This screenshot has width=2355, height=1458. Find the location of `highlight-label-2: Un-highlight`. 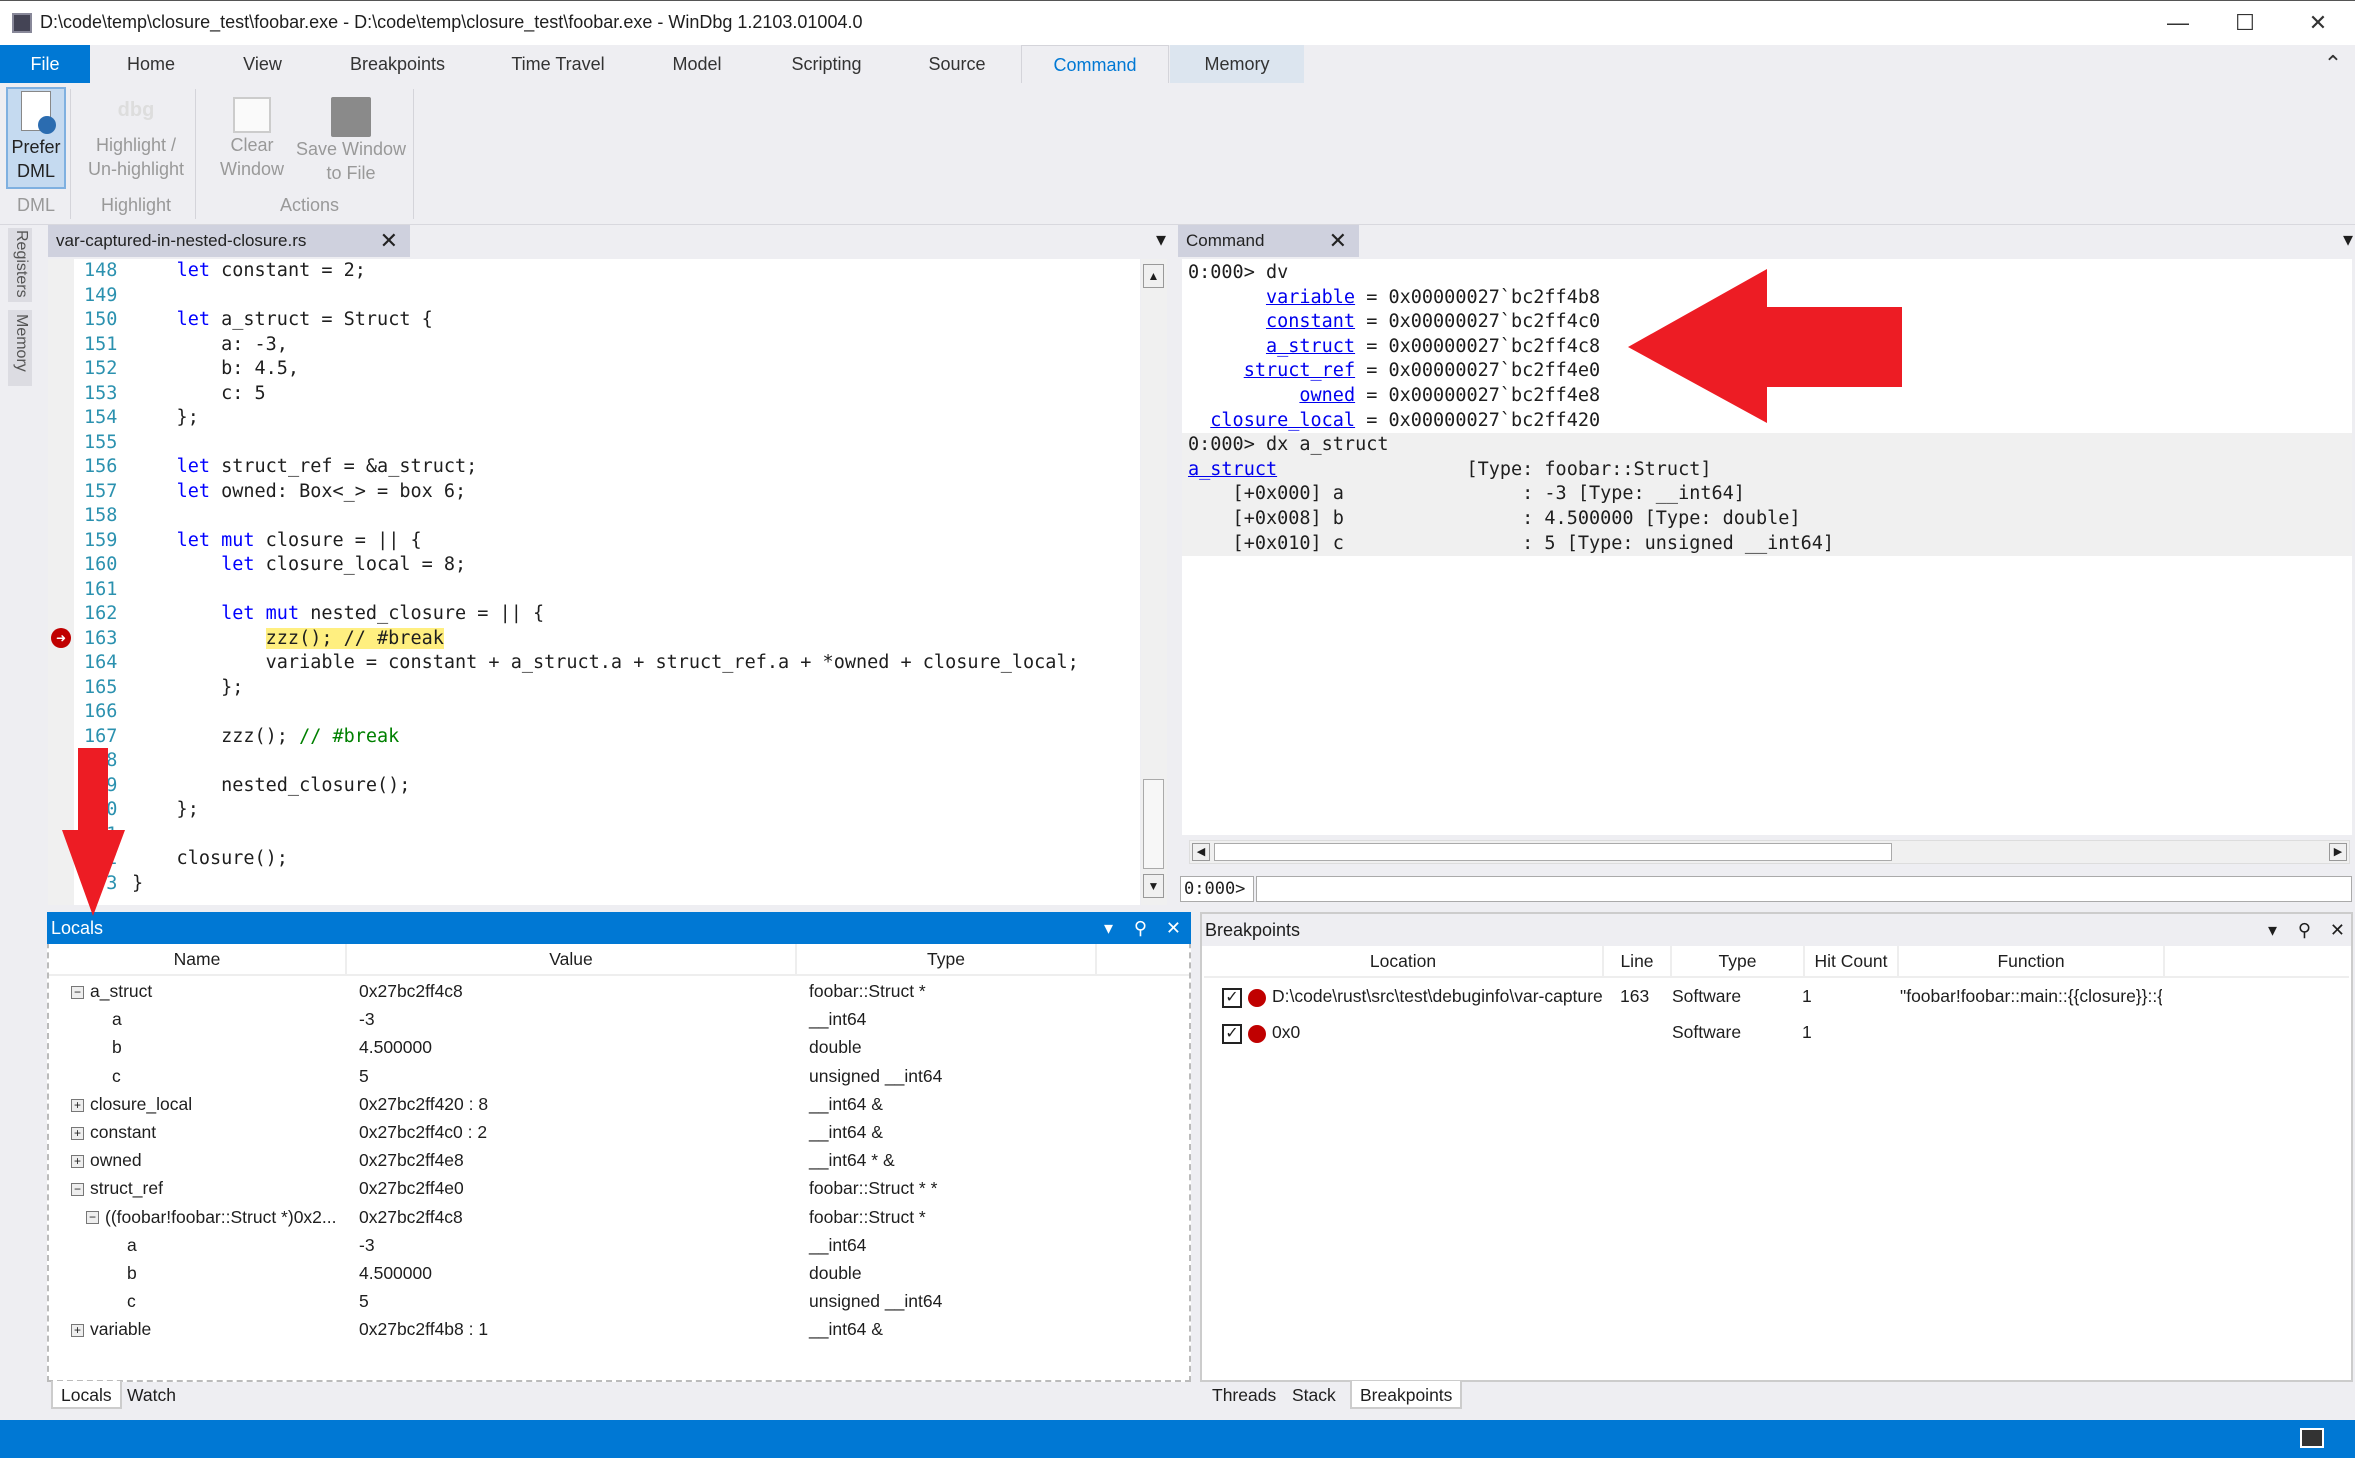

highlight-label-2: Un-highlight is located at coordinates (136, 169).